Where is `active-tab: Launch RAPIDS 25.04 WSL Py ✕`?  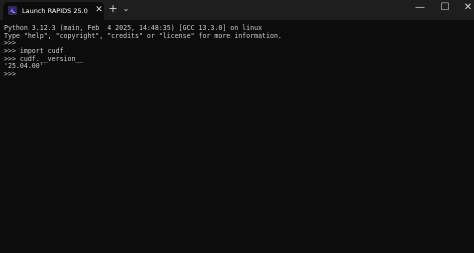
active-tab: Launch RAPIDS 25.04 WSL Py ✕ is located at coordinates (53, 11).